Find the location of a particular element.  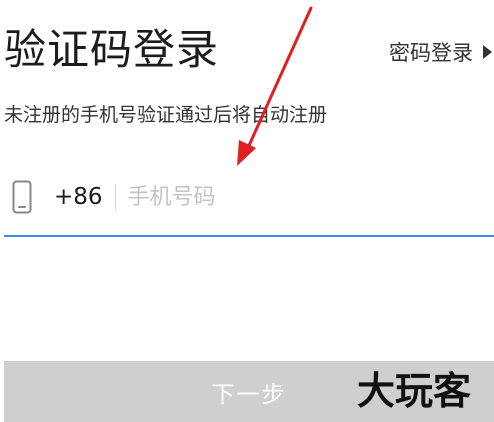

triangle-right-icon is located at coordinates (487, 52).